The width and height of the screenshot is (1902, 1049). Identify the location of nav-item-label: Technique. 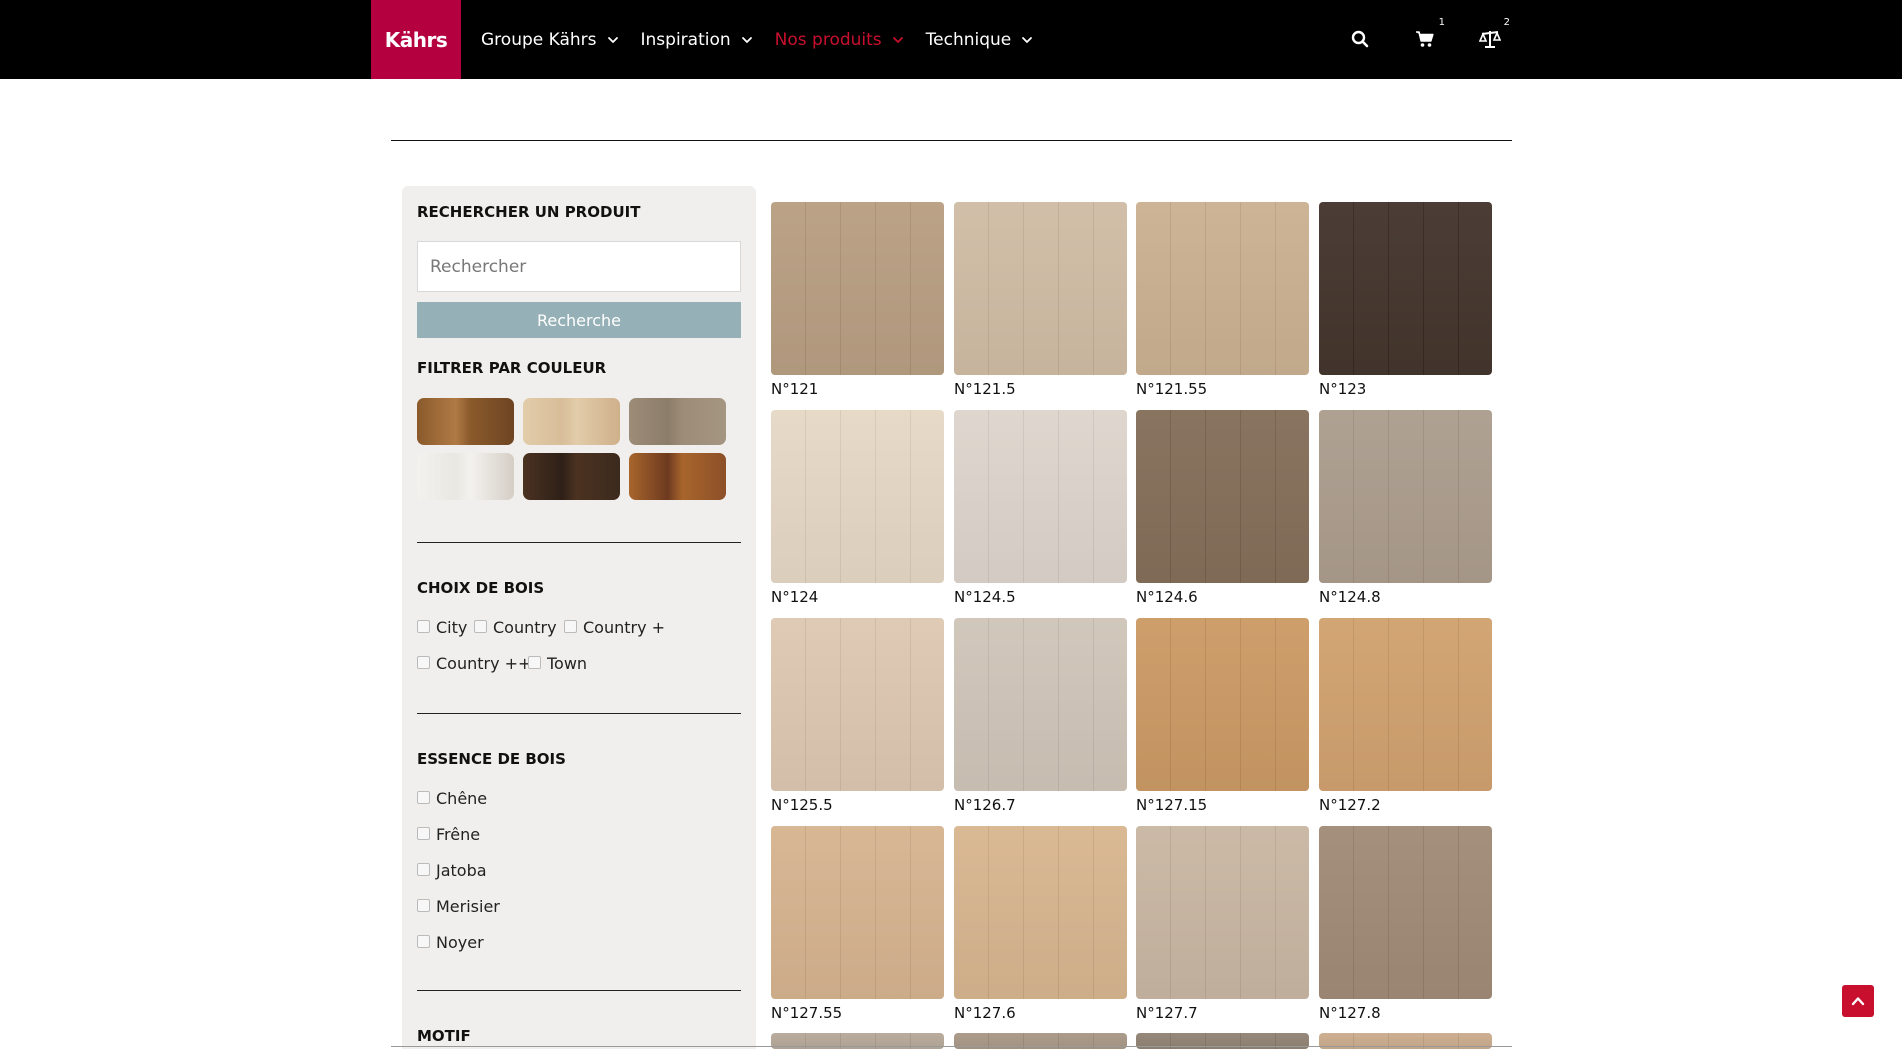
(968, 39).